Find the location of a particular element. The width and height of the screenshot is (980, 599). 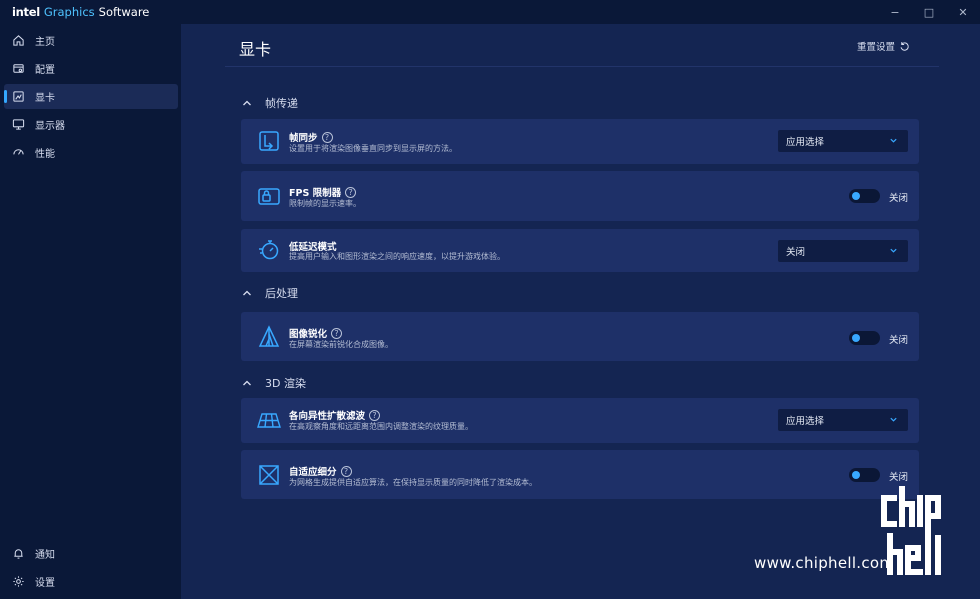

sidebar-item-label: 设置 is located at coordinates (45, 583).